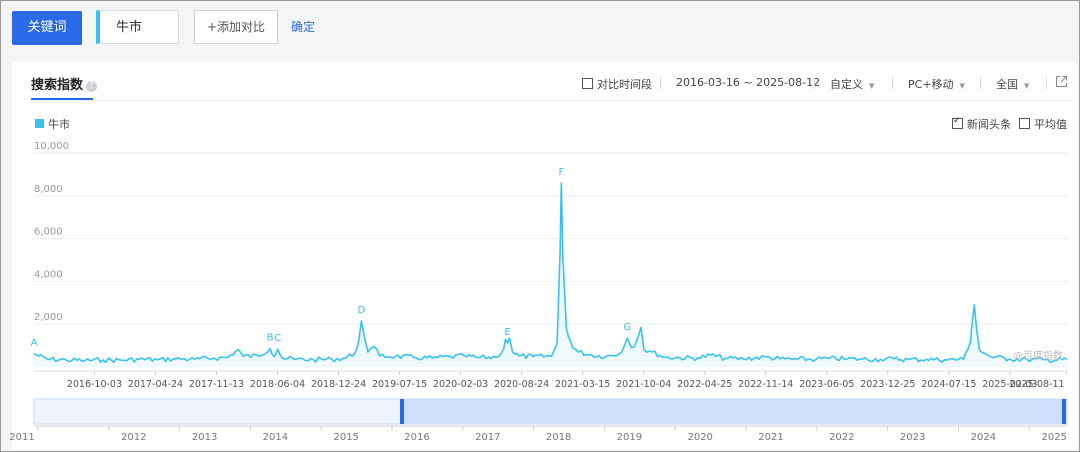 The width and height of the screenshot is (1080, 452). What do you see at coordinates (399, 384) in the screenshot?
I see `x-tick-label: 2019-07-15` at bounding box center [399, 384].